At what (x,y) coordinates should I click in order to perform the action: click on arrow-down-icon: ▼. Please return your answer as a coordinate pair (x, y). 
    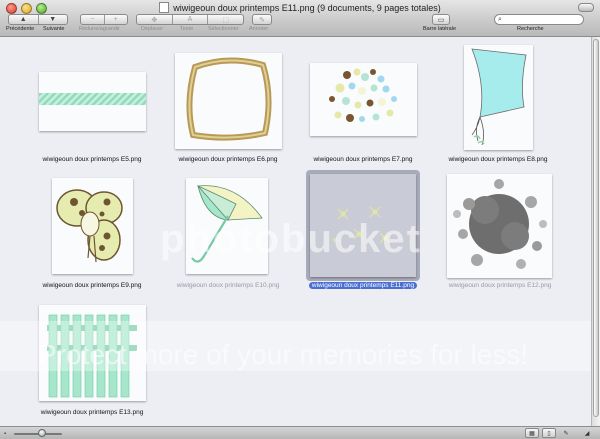
    Looking at the image, I should click on (53, 19).